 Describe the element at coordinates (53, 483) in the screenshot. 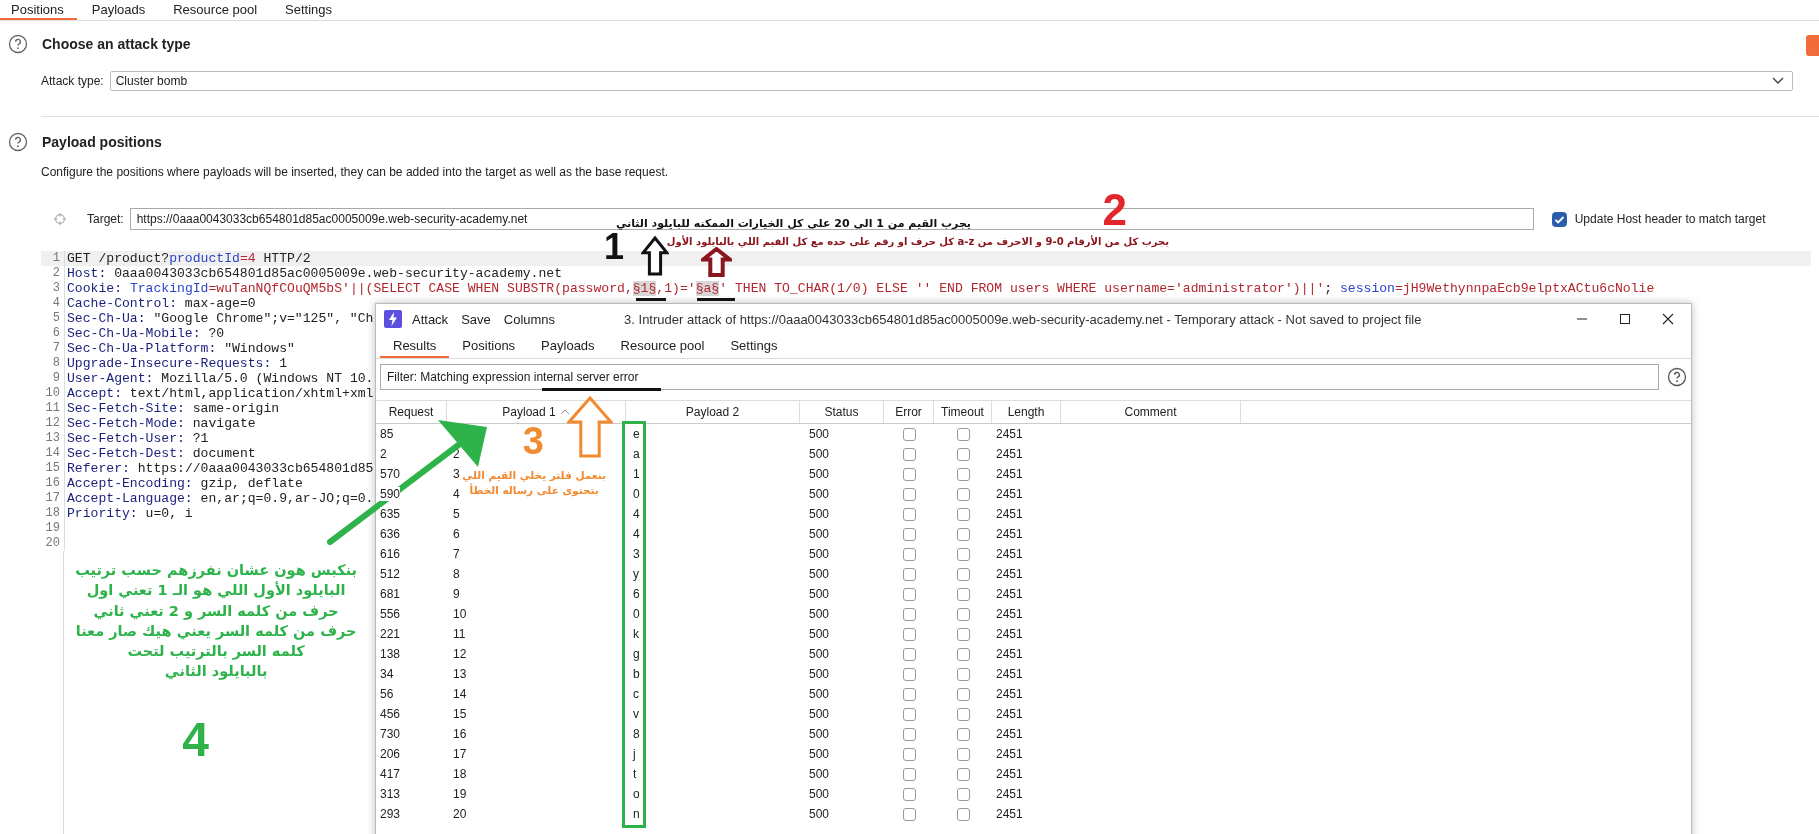

I see `line-number: 16` at that location.